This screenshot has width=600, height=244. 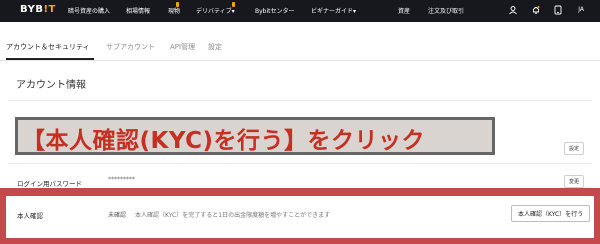 I want to click on instruction-overlay: 【本人確認(KYC)を行う】をクリック, so click(x=255, y=136).